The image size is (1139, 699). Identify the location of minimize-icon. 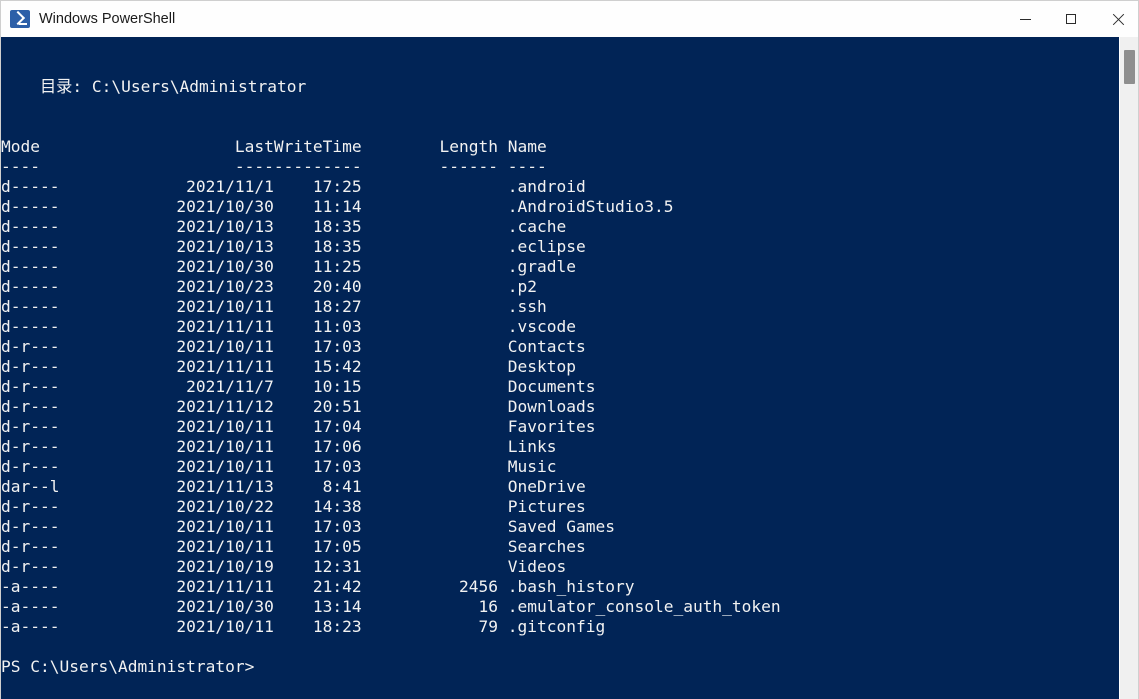
(1025, 19).